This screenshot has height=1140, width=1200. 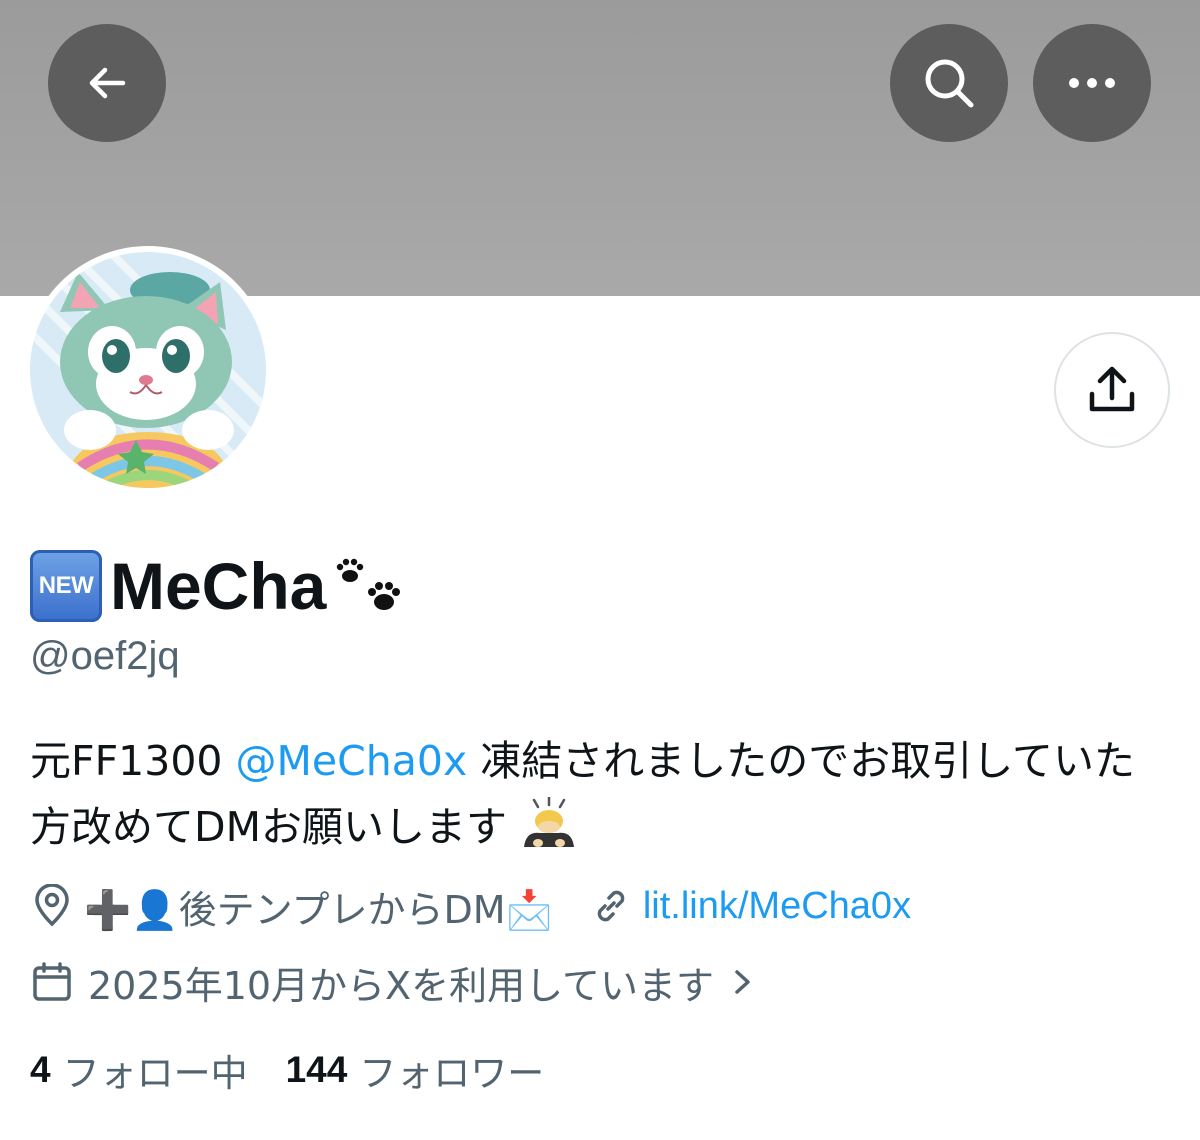 I want to click on share-icon, so click(x=1112, y=389).